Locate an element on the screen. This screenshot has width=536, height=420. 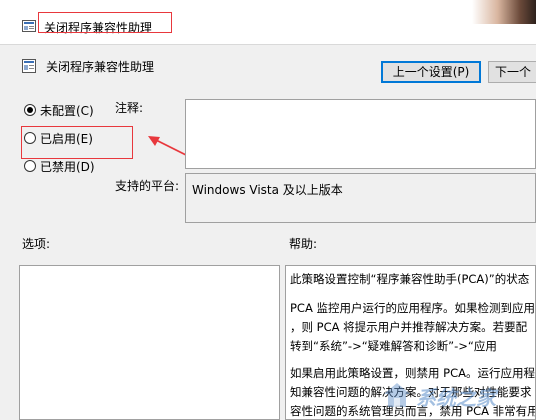
desktop-background is located at coordinates (504, 12).